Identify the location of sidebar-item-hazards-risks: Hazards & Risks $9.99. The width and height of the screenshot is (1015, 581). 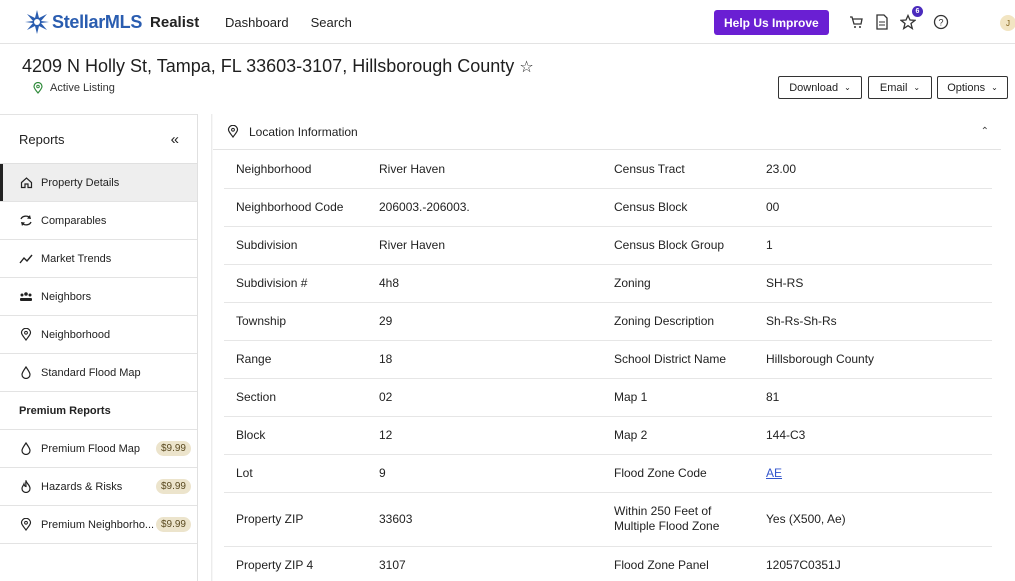
(98, 487).